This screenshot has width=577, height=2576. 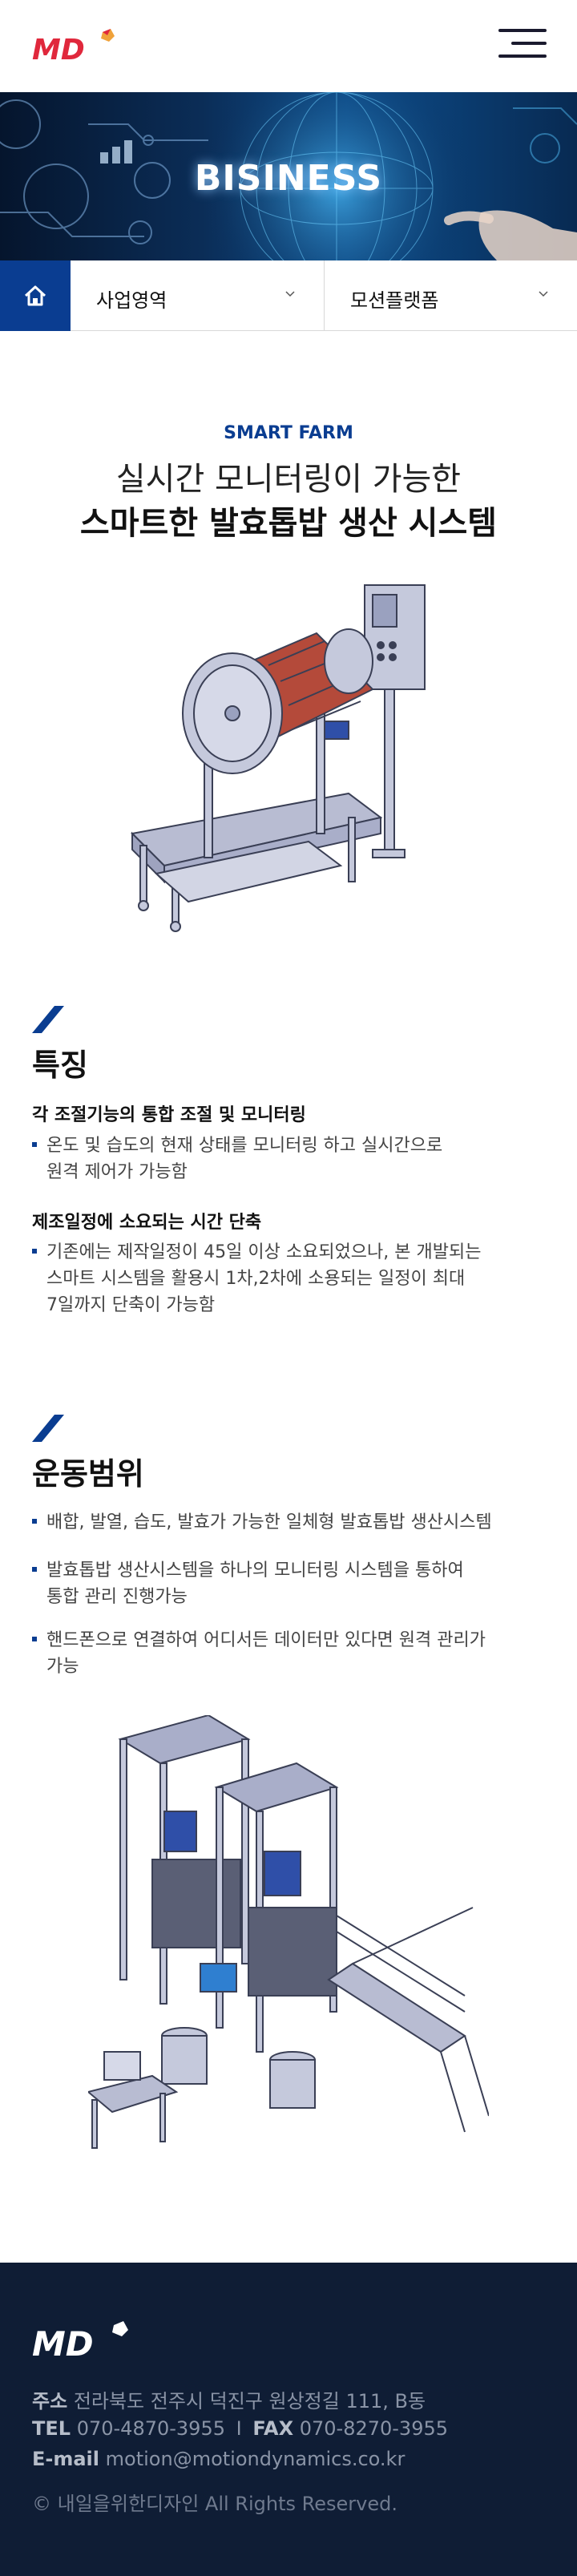 I want to click on feature-subtitle: 각 조절기능의 통합 조절 및 모니터링, so click(x=169, y=1115).